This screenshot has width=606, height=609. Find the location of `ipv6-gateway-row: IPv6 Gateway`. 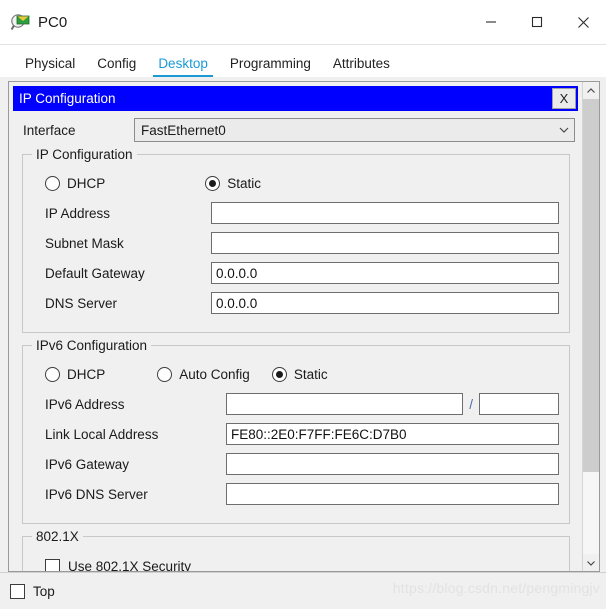

ipv6-gateway-row: IPv6 Gateway is located at coordinates (296, 464).